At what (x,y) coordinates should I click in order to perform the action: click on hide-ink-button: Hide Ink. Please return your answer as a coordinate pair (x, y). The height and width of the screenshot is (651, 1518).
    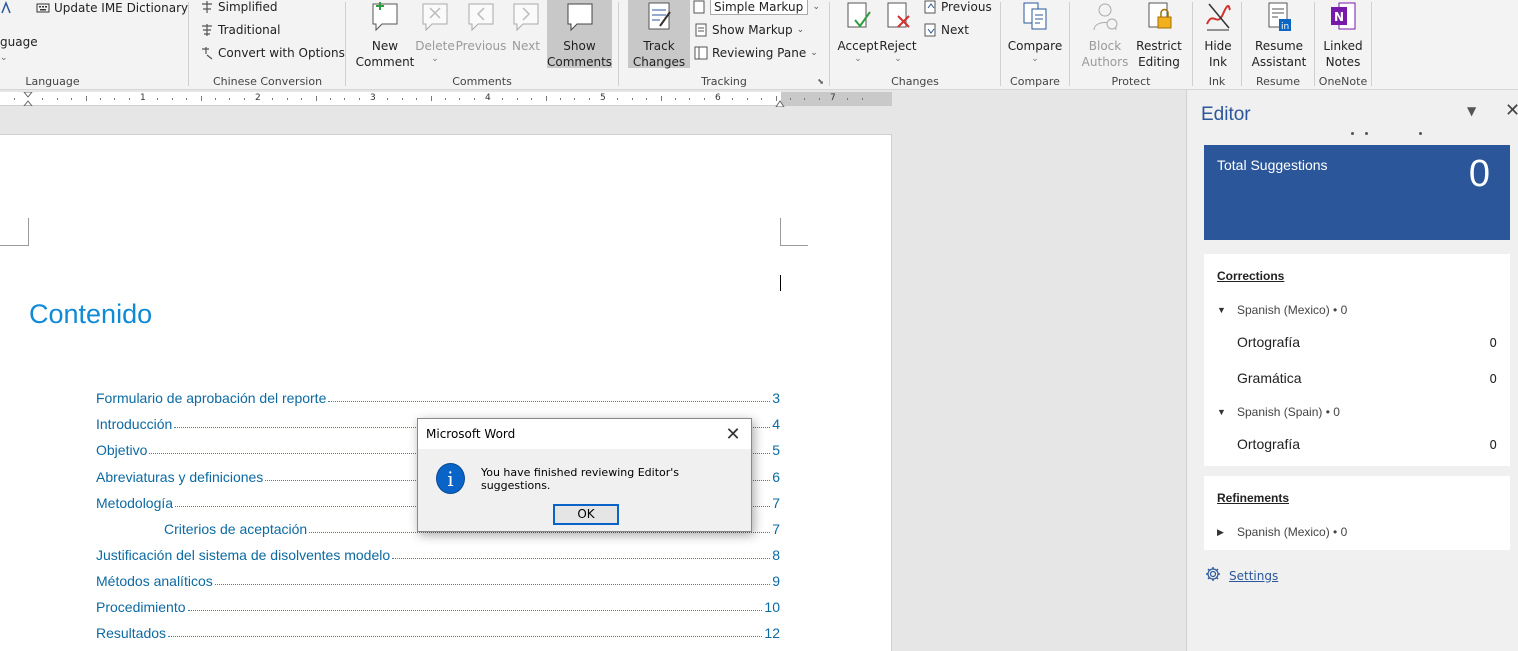
    Looking at the image, I should click on (1218, 35).